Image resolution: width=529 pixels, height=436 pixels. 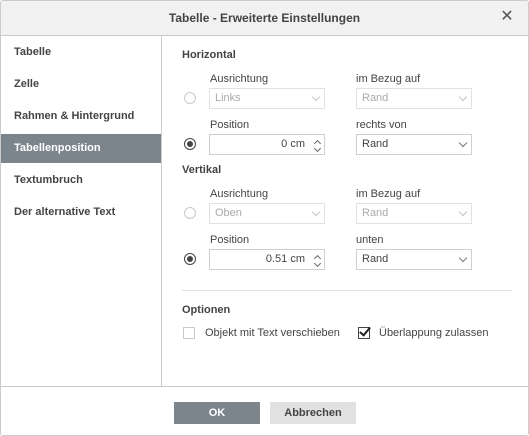 I want to click on horizontal-alignment-select: Links, so click(x=267, y=98).